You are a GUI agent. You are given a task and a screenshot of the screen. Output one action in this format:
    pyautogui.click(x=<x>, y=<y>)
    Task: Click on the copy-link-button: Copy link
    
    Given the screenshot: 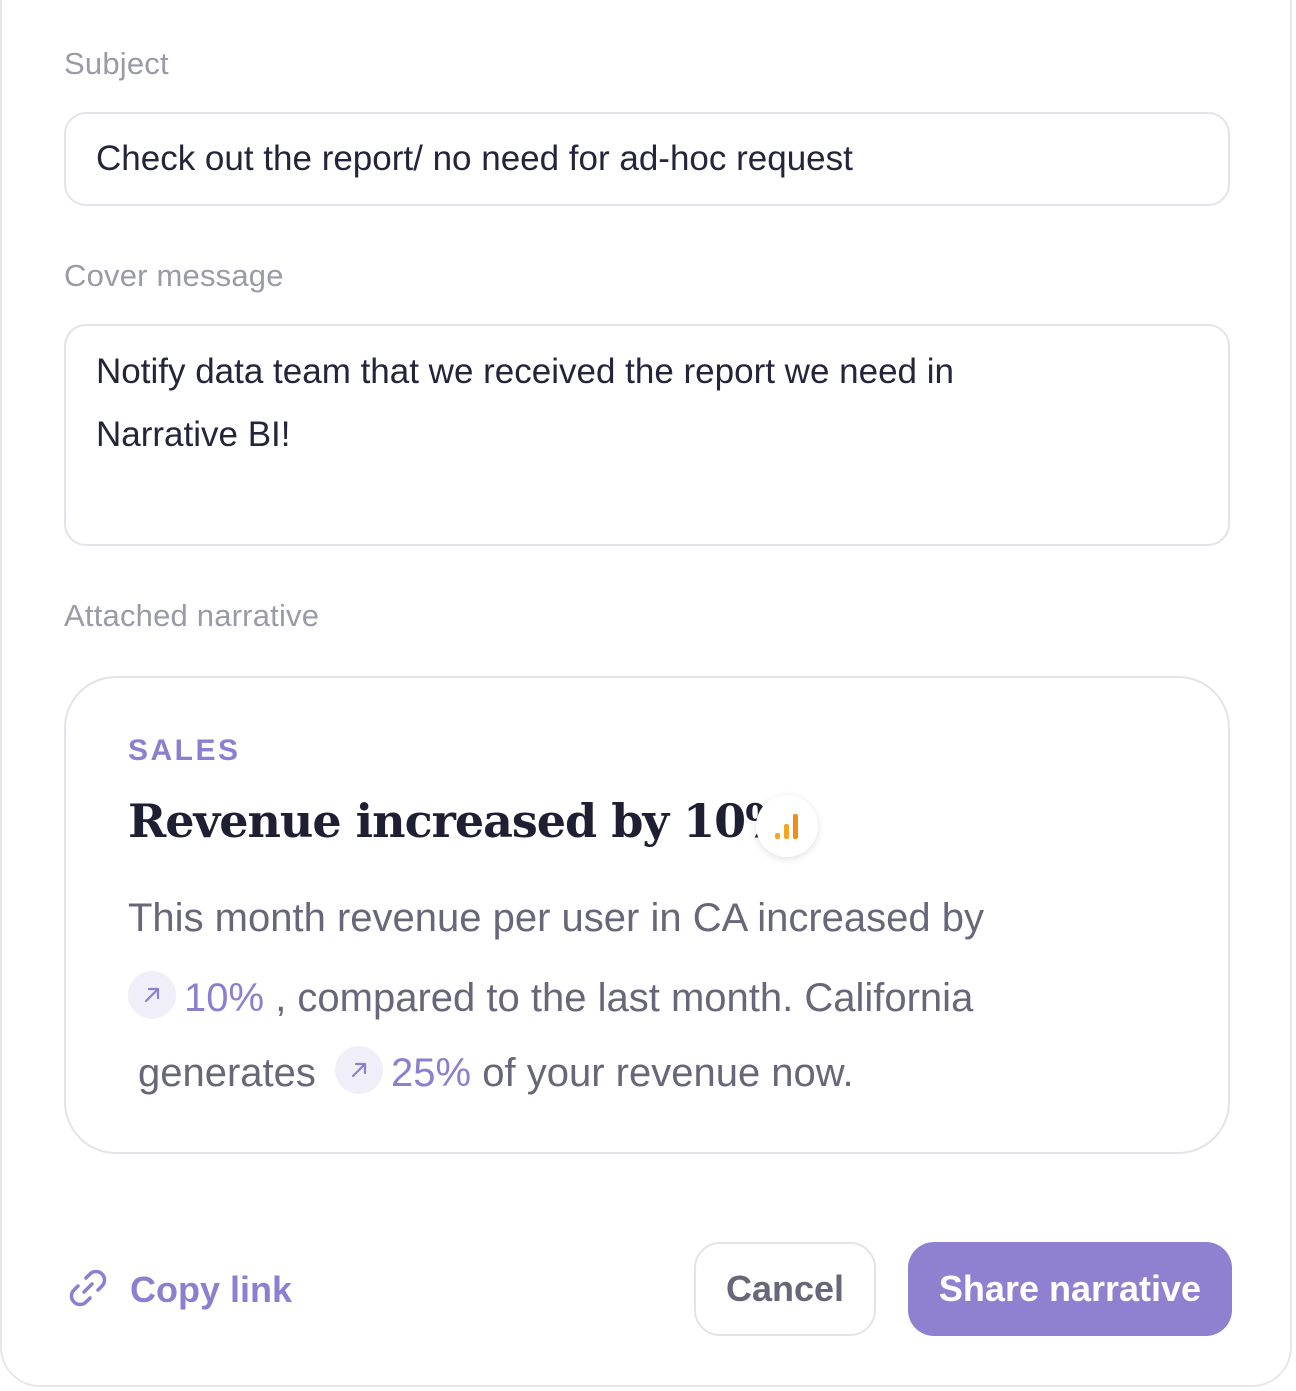 What is the action you would take?
    pyautogui.click(x=179, y=1290)
    